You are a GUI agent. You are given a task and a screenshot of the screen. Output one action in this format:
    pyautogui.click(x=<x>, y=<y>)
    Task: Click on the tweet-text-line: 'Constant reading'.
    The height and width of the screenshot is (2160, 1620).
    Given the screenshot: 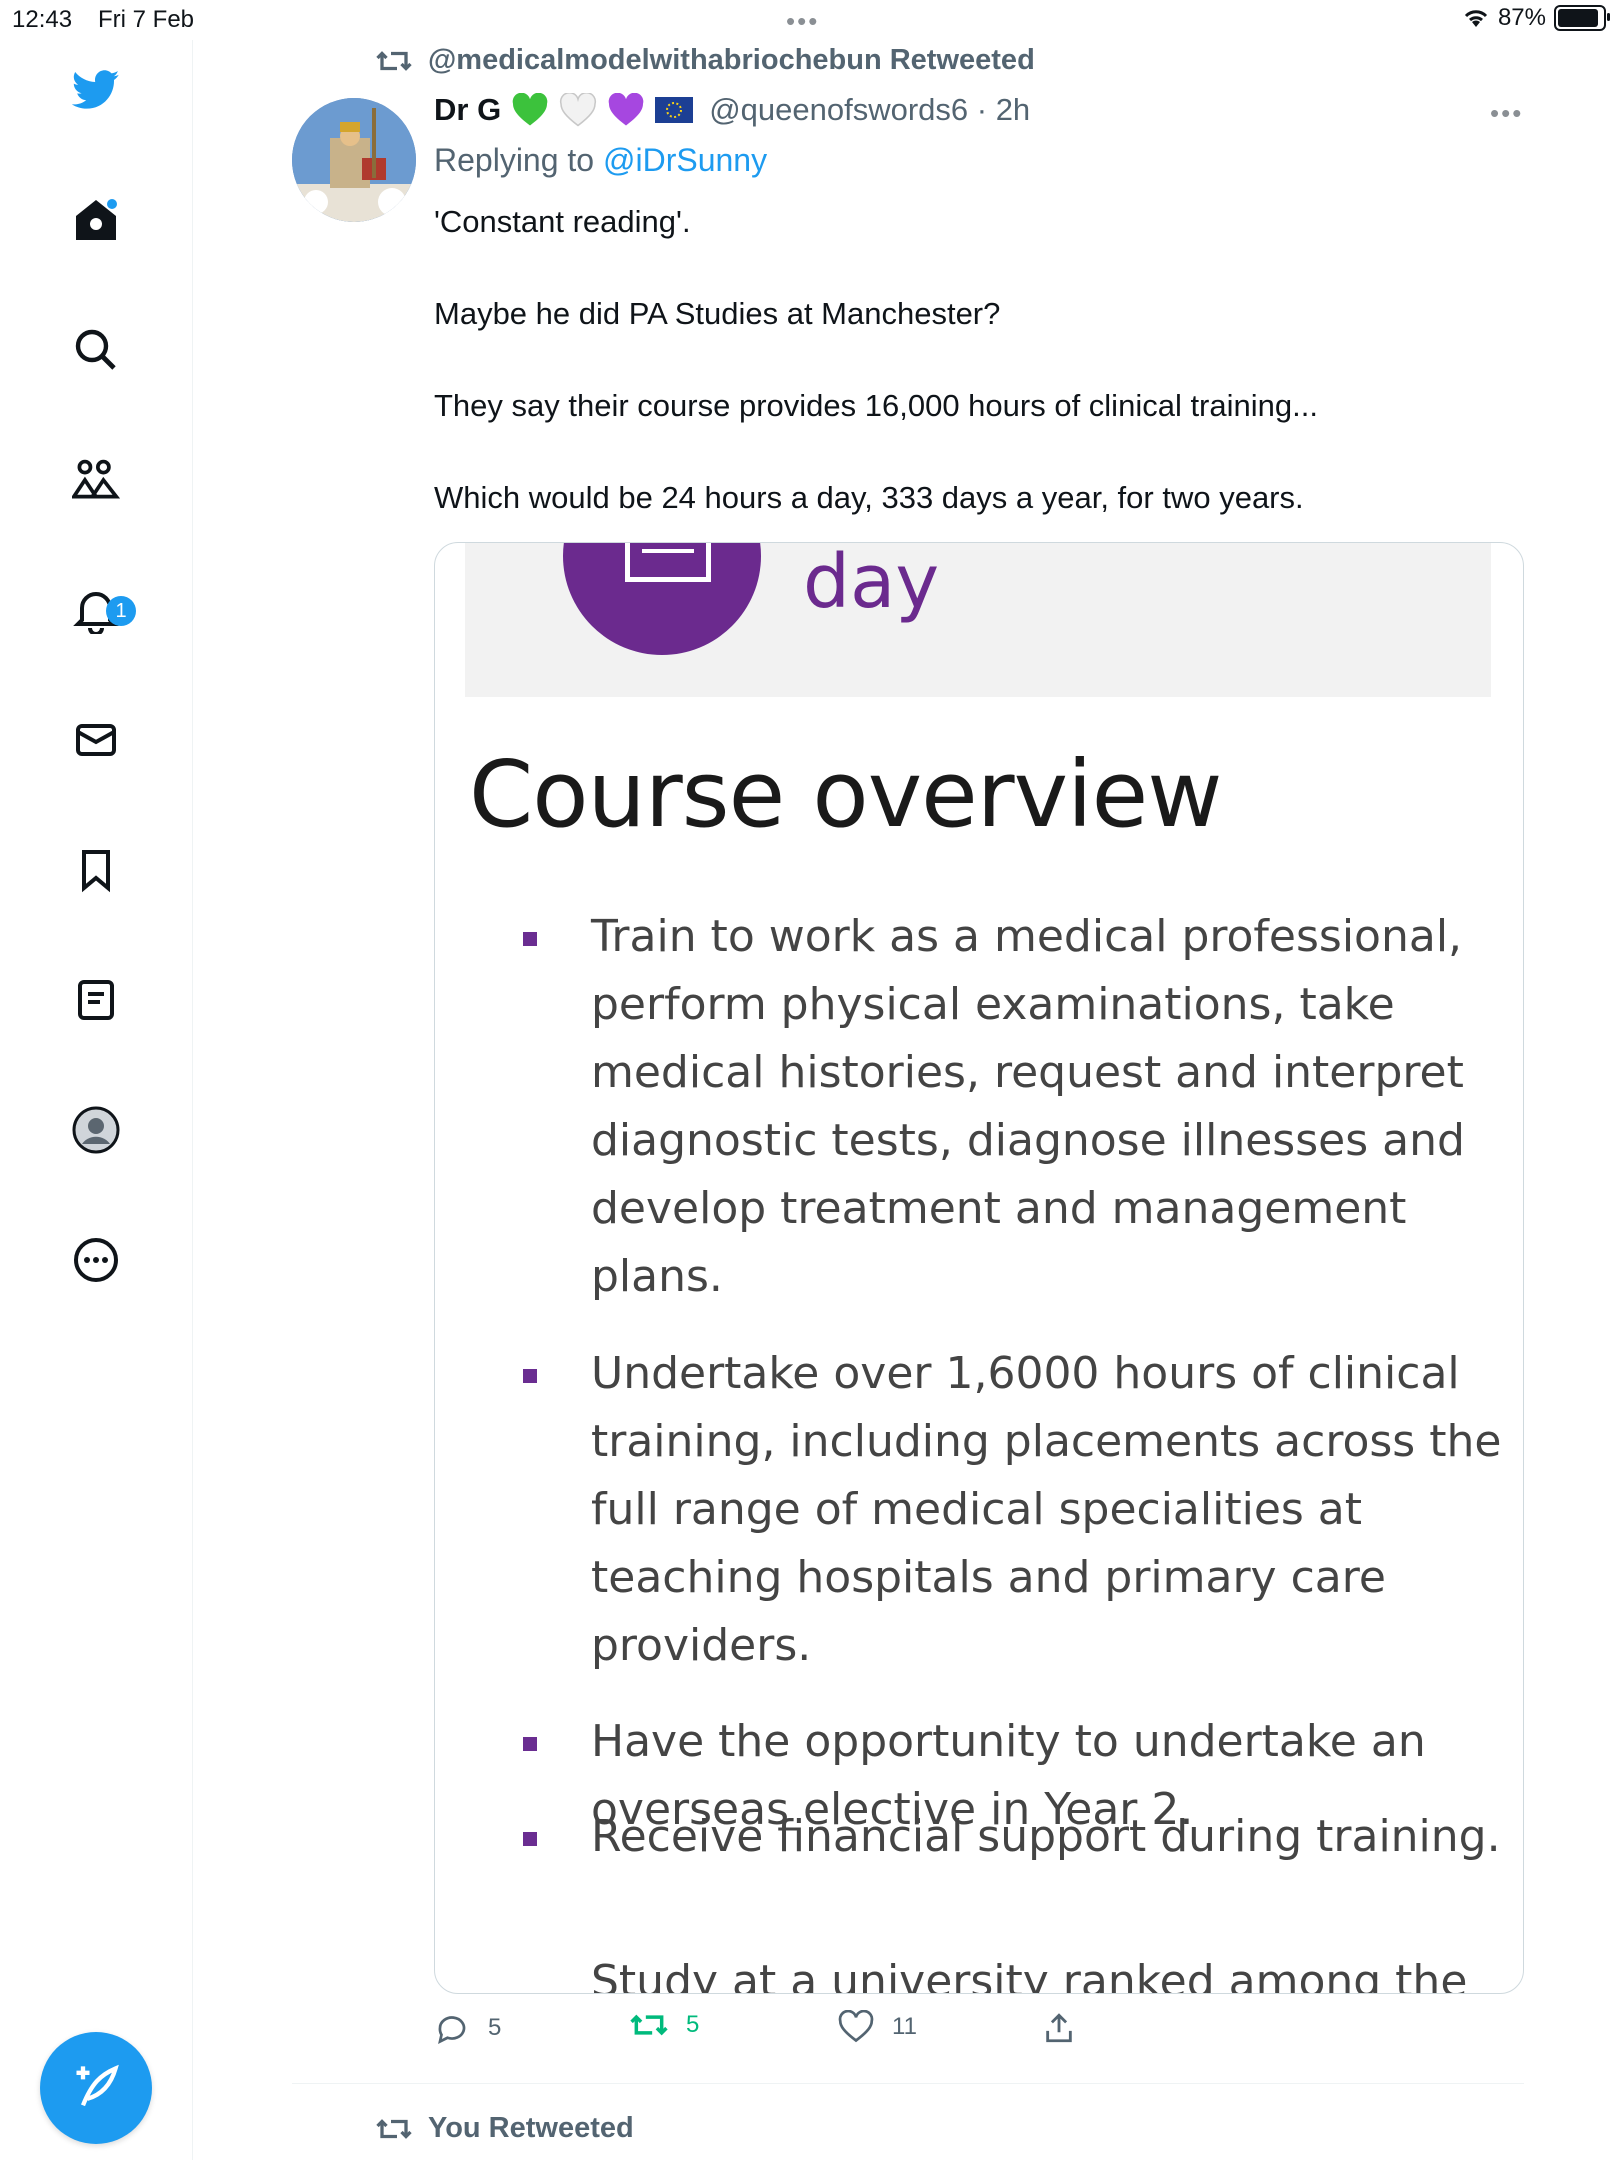 What is the action you would take?
    pyautogui.click(x=562, y=221)
    